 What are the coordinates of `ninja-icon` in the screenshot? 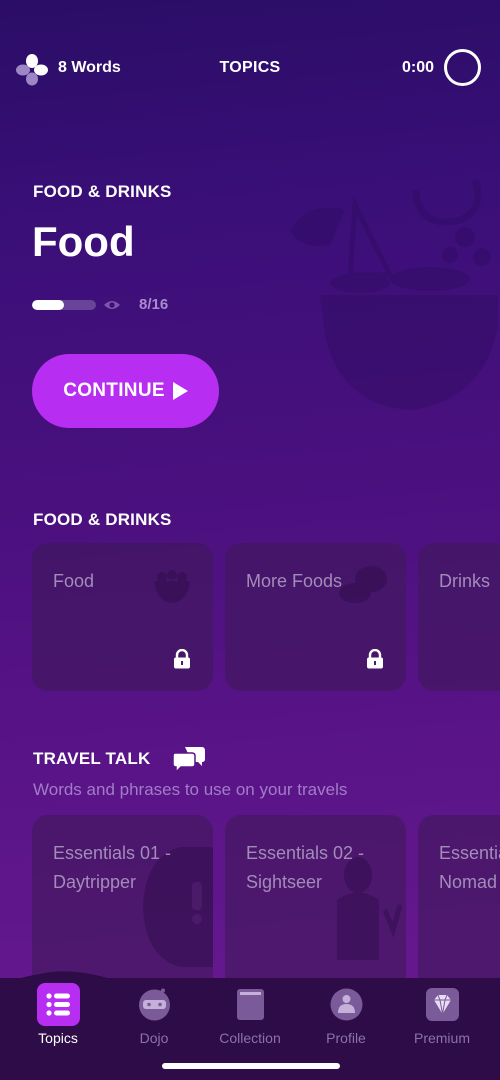 It's located at (154, 1004).